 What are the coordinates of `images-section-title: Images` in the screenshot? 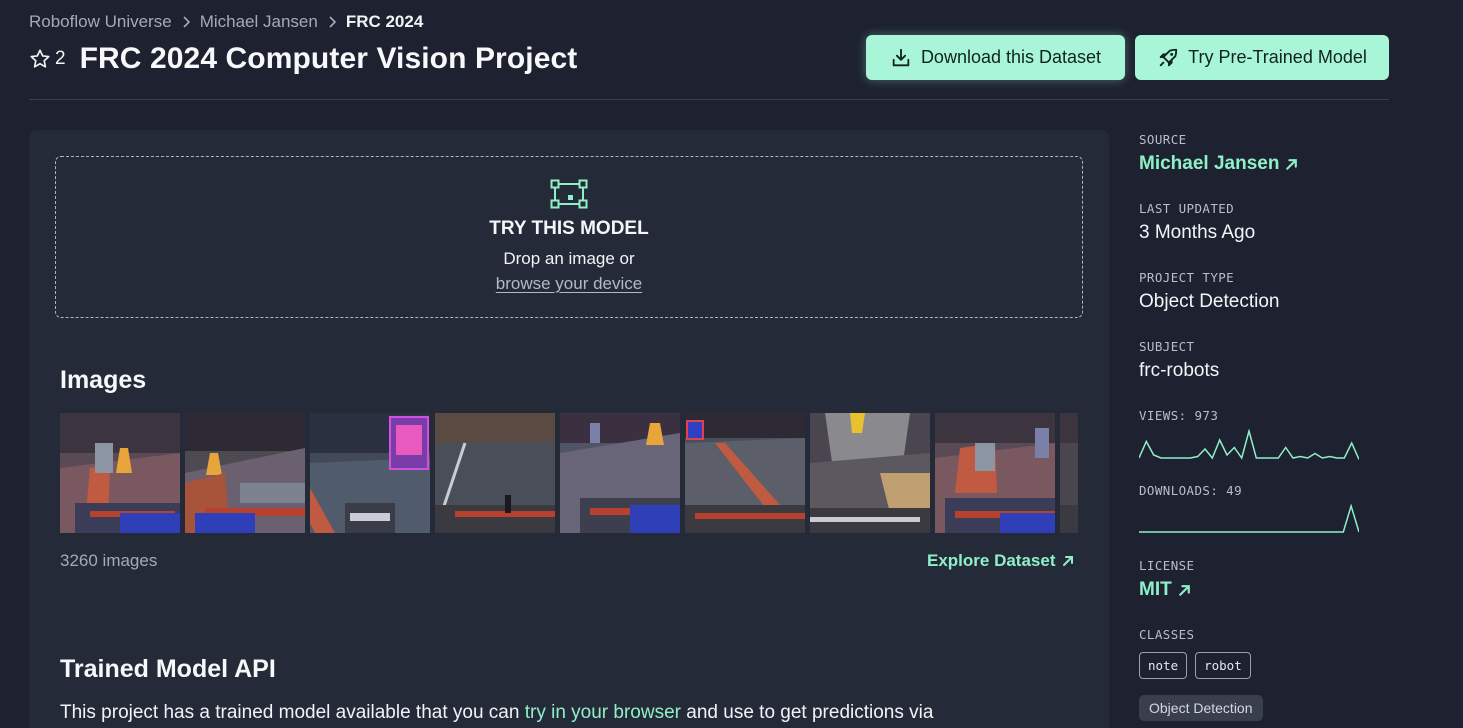 It's located at (103, 380).